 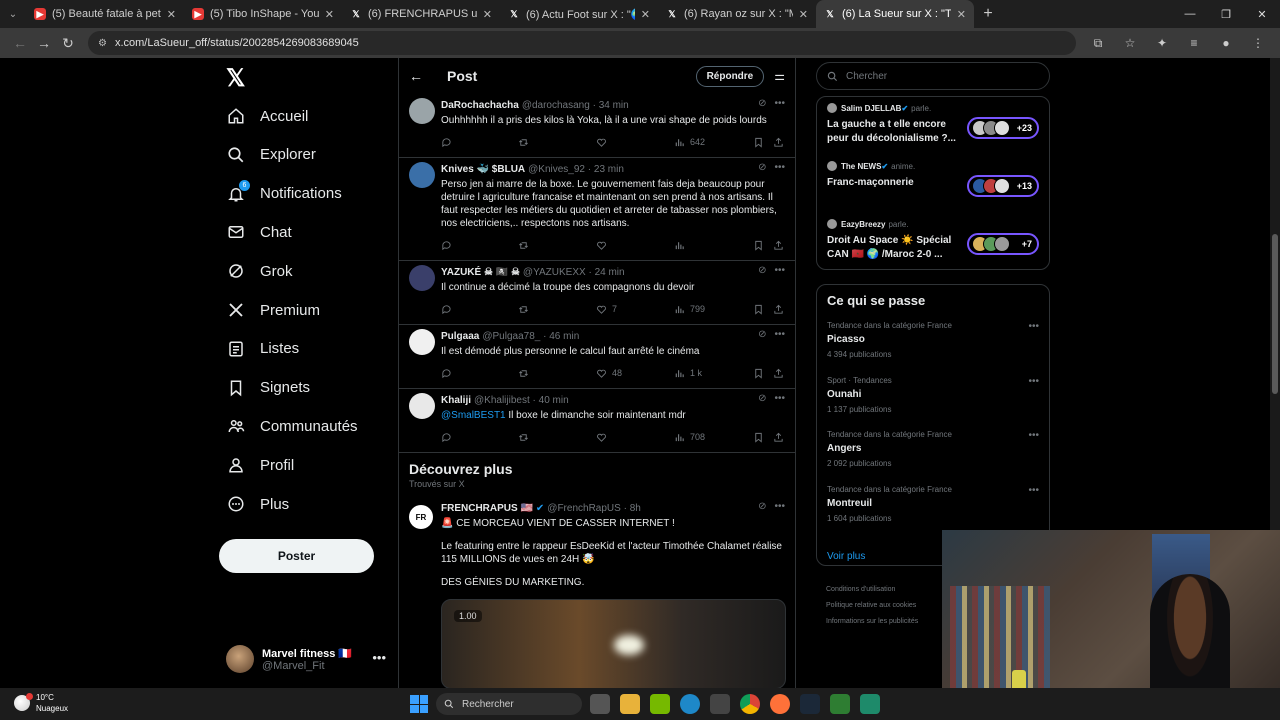 I want to click on nav-item-premium: Premium, so click(x=273, y=310).